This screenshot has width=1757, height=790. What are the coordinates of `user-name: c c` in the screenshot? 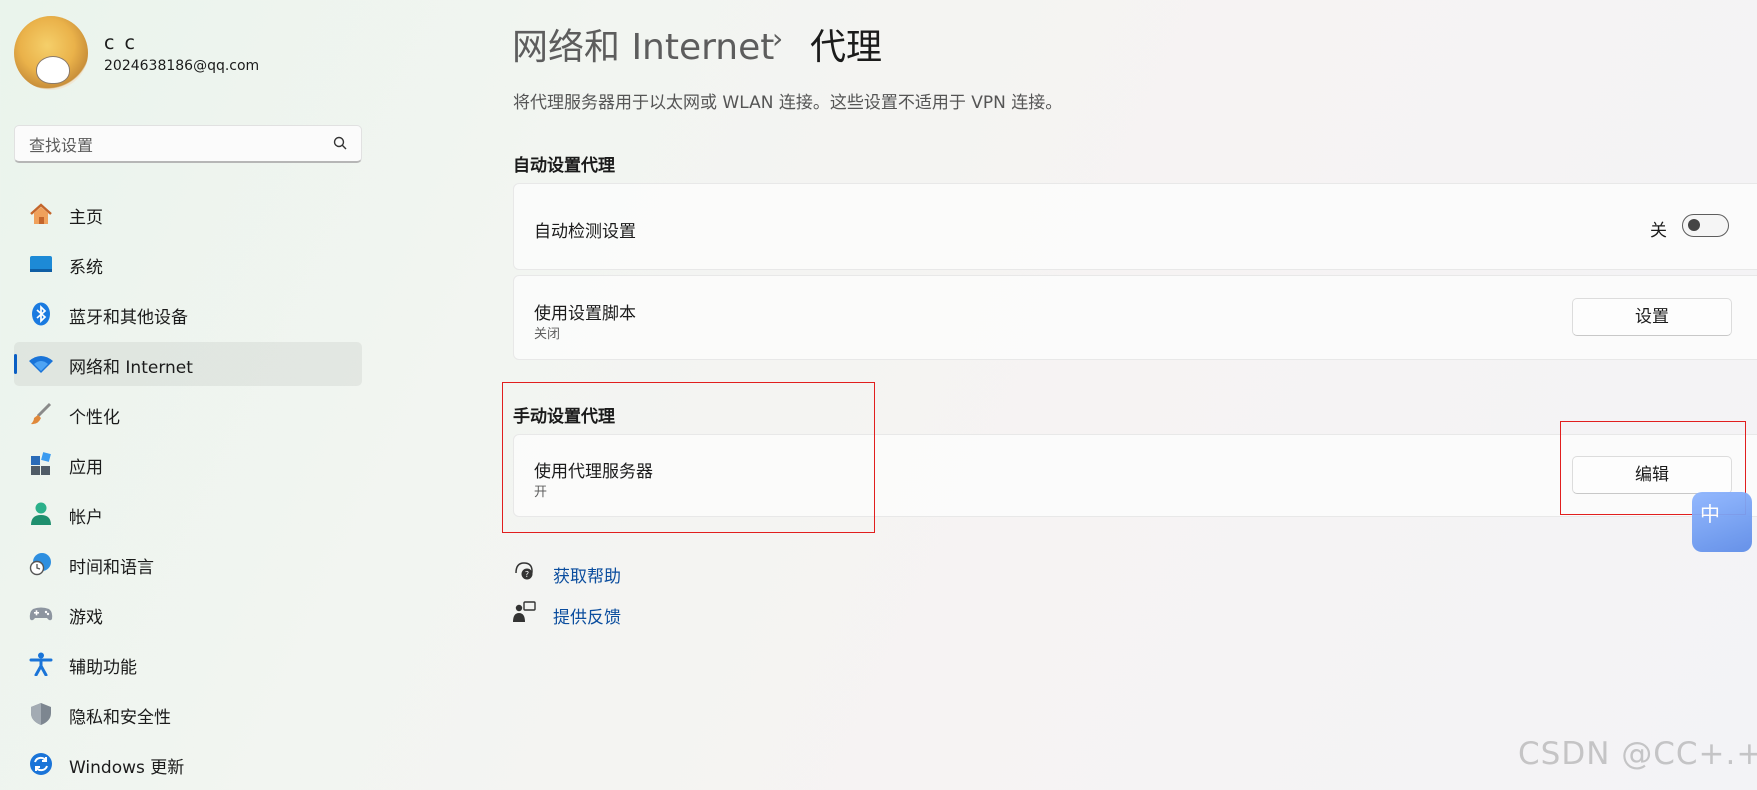 It's located at (120, 43).